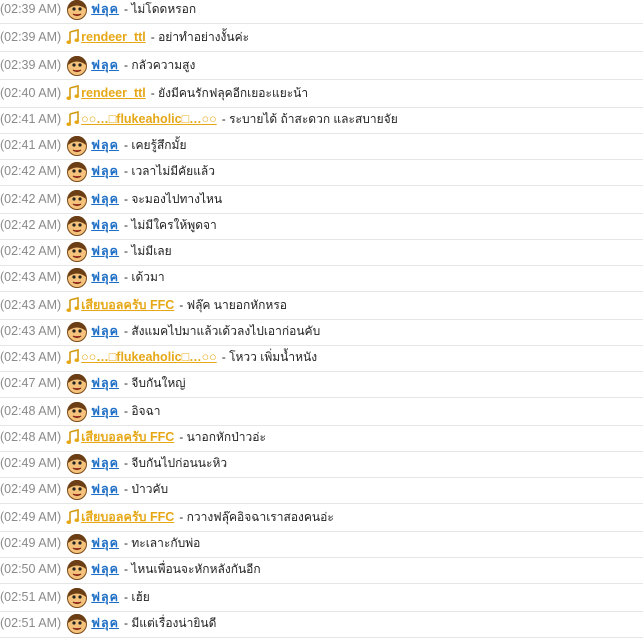  I want to click on chat-message-row: (02:42 AM) ฟลุค - ไม่มีเลย, so click(321, 253).